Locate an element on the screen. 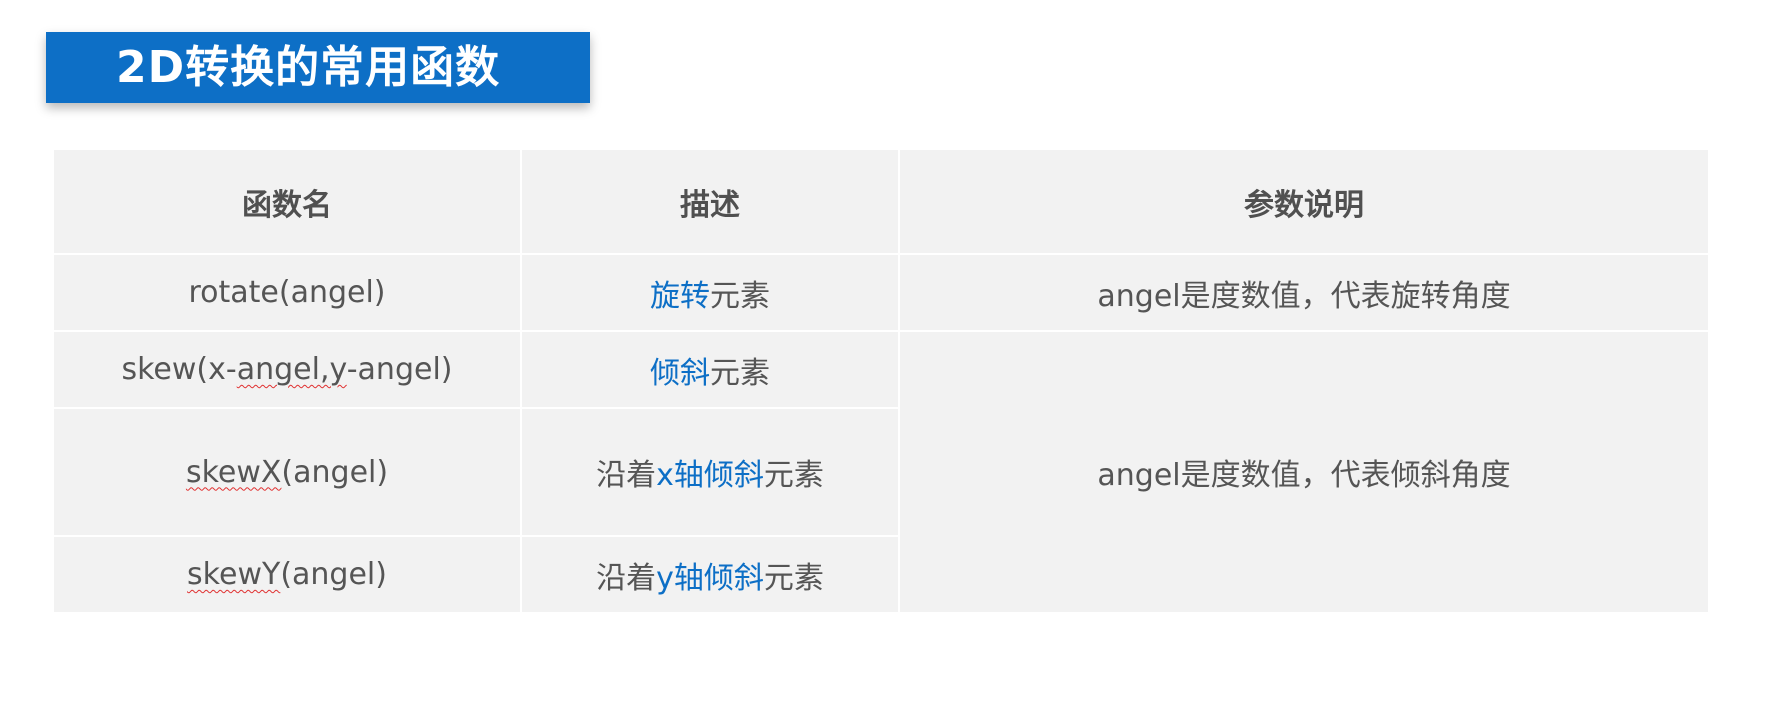  function-name-part-spellcheck: angel,y is located at coordinates (291, 369).